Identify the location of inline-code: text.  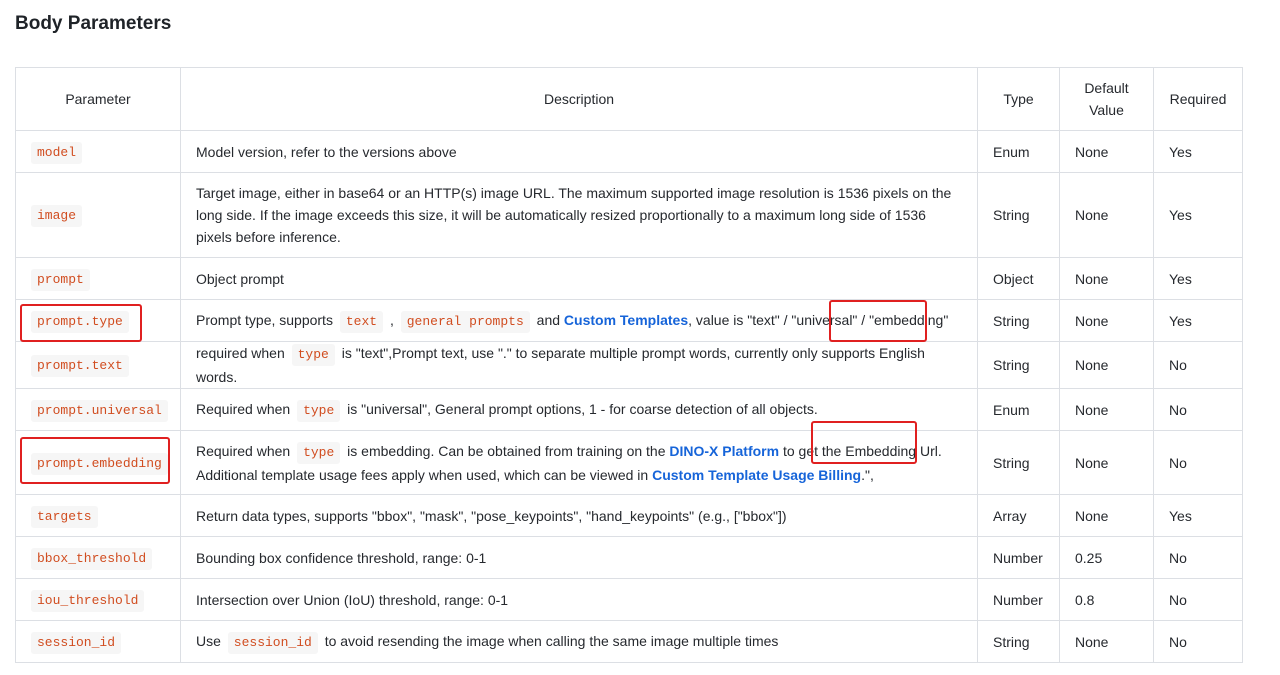
(361, 321).